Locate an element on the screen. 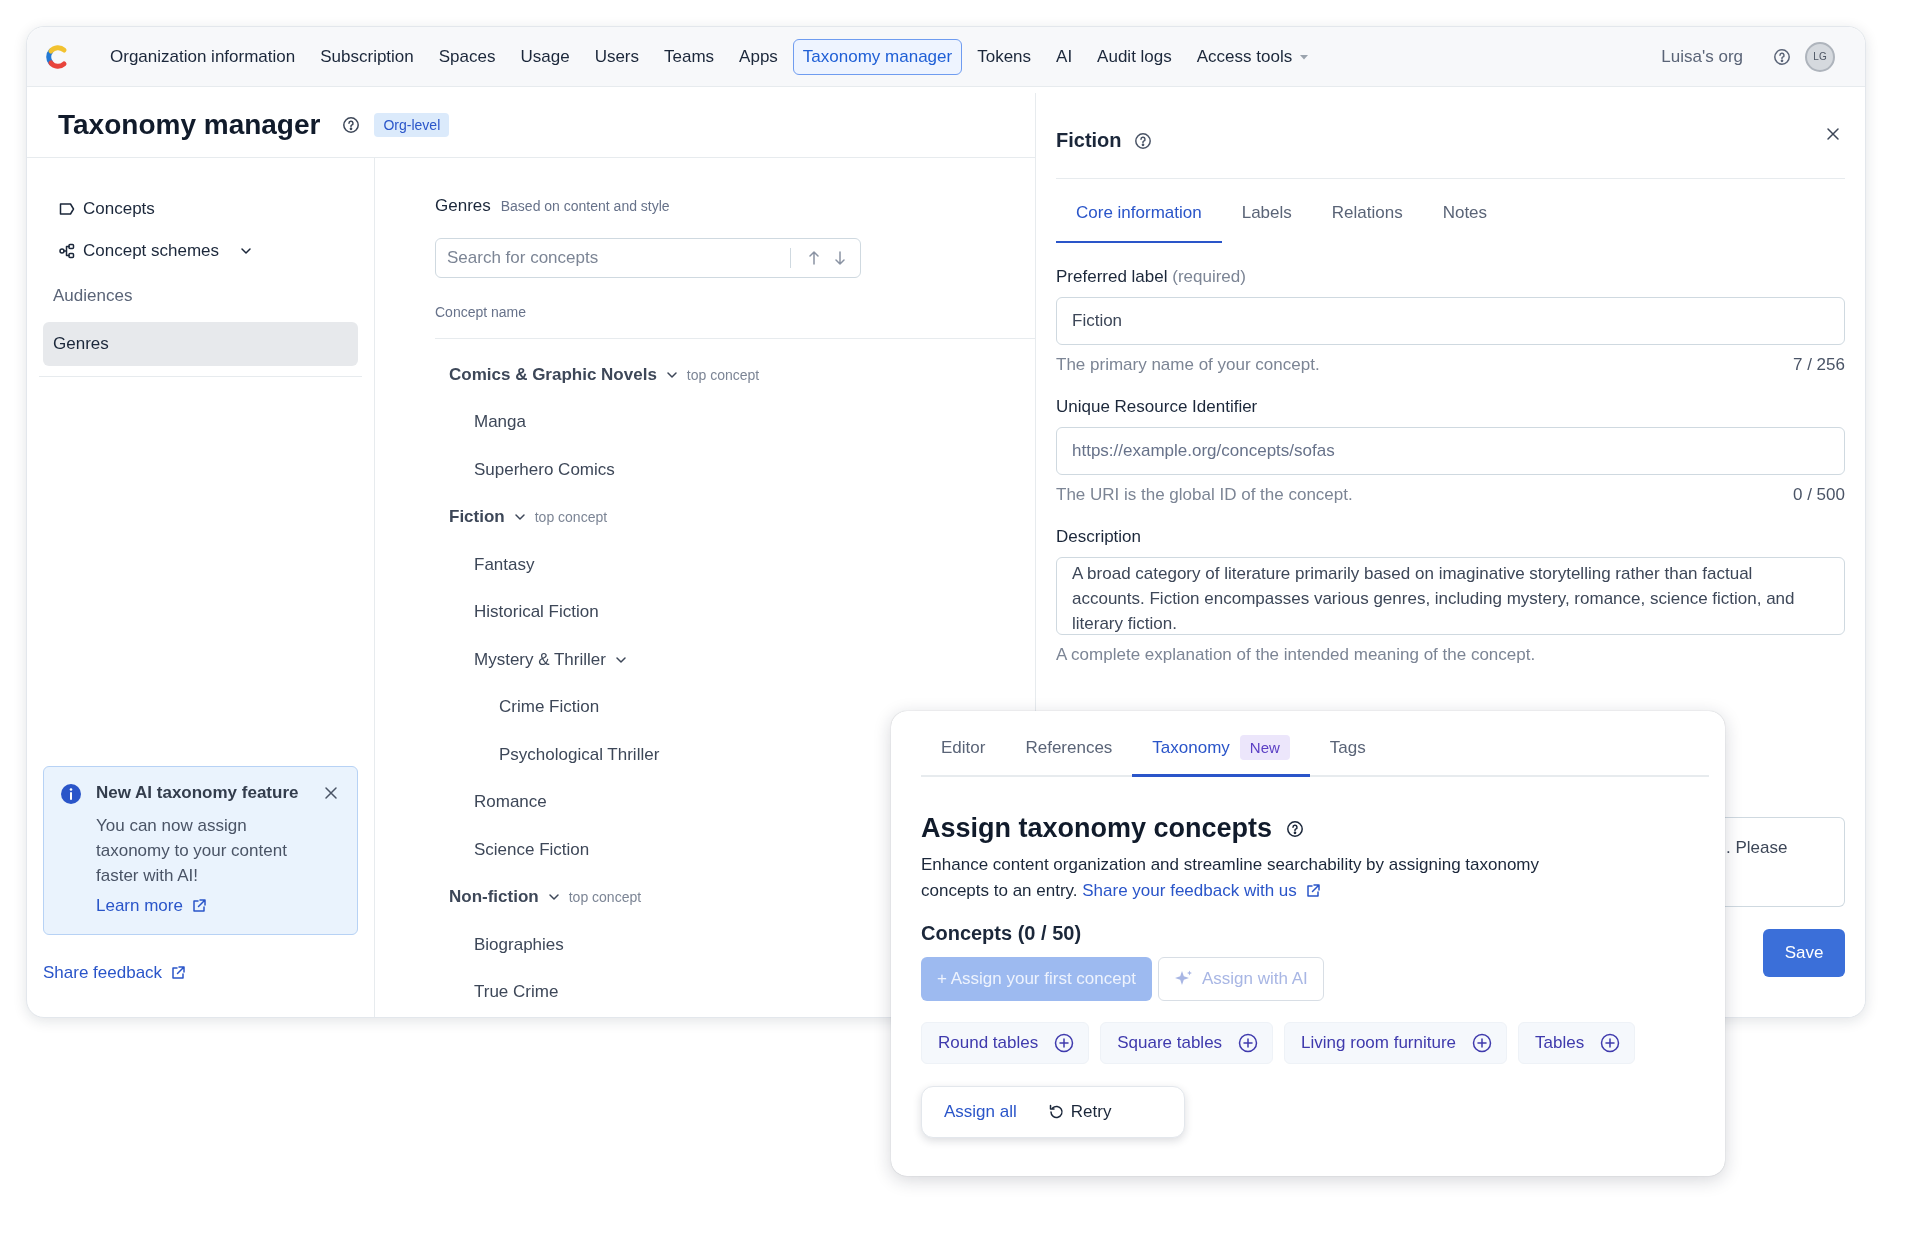  save-button: Save is located at coordinates (1804, 953).